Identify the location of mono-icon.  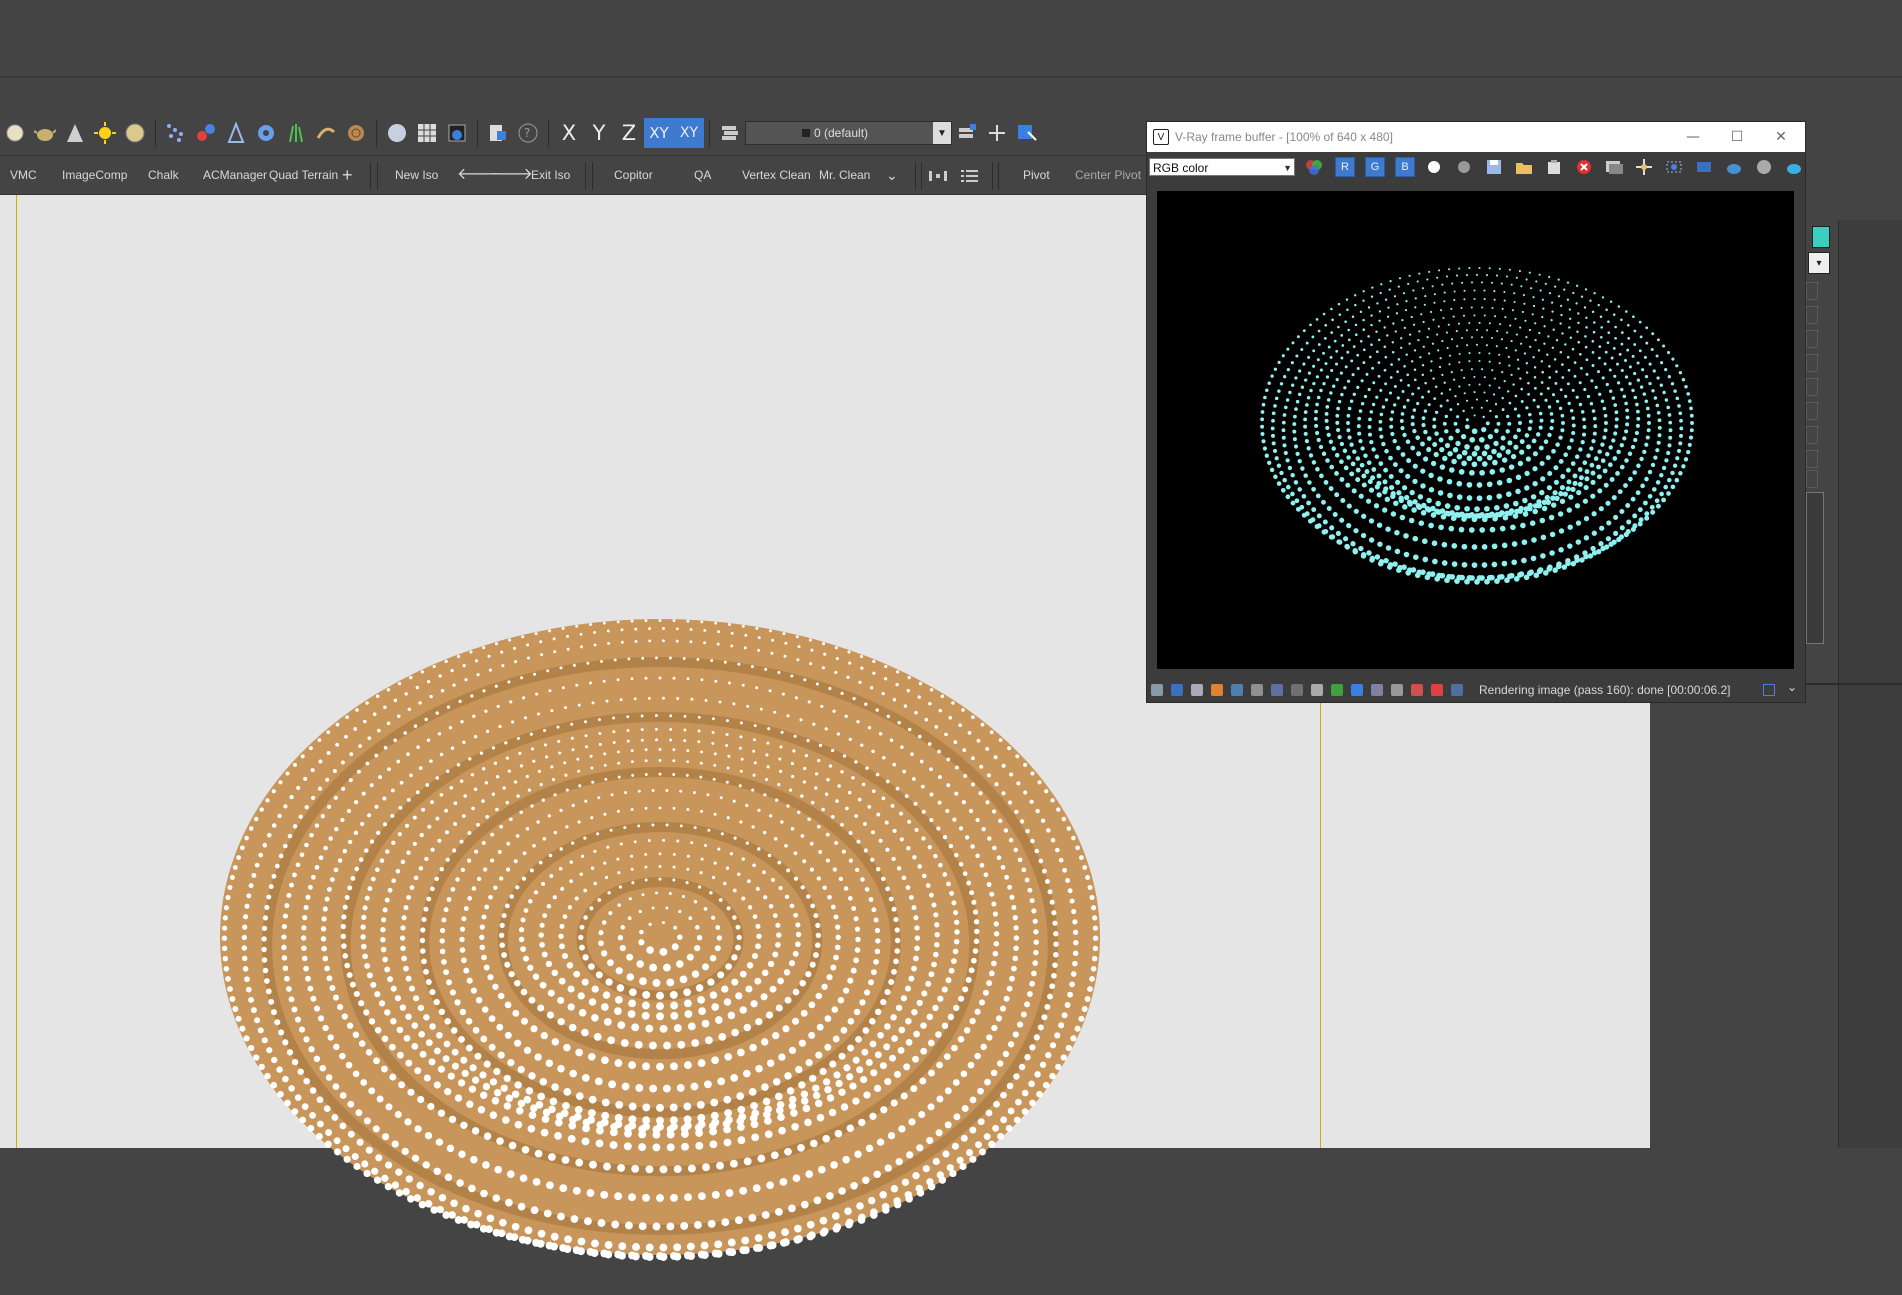
(1464, 167).